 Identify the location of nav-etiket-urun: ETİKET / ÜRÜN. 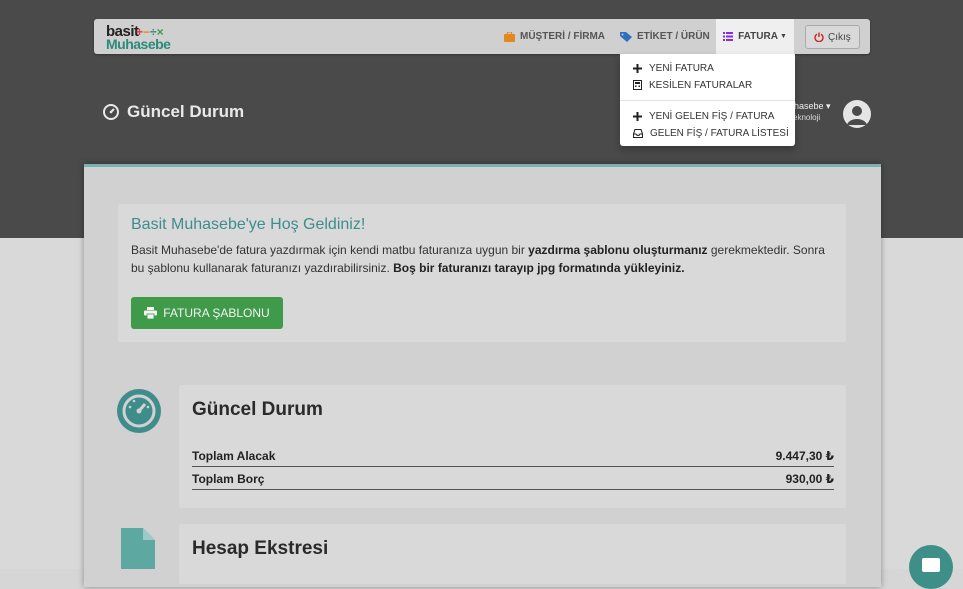
(665, 36).